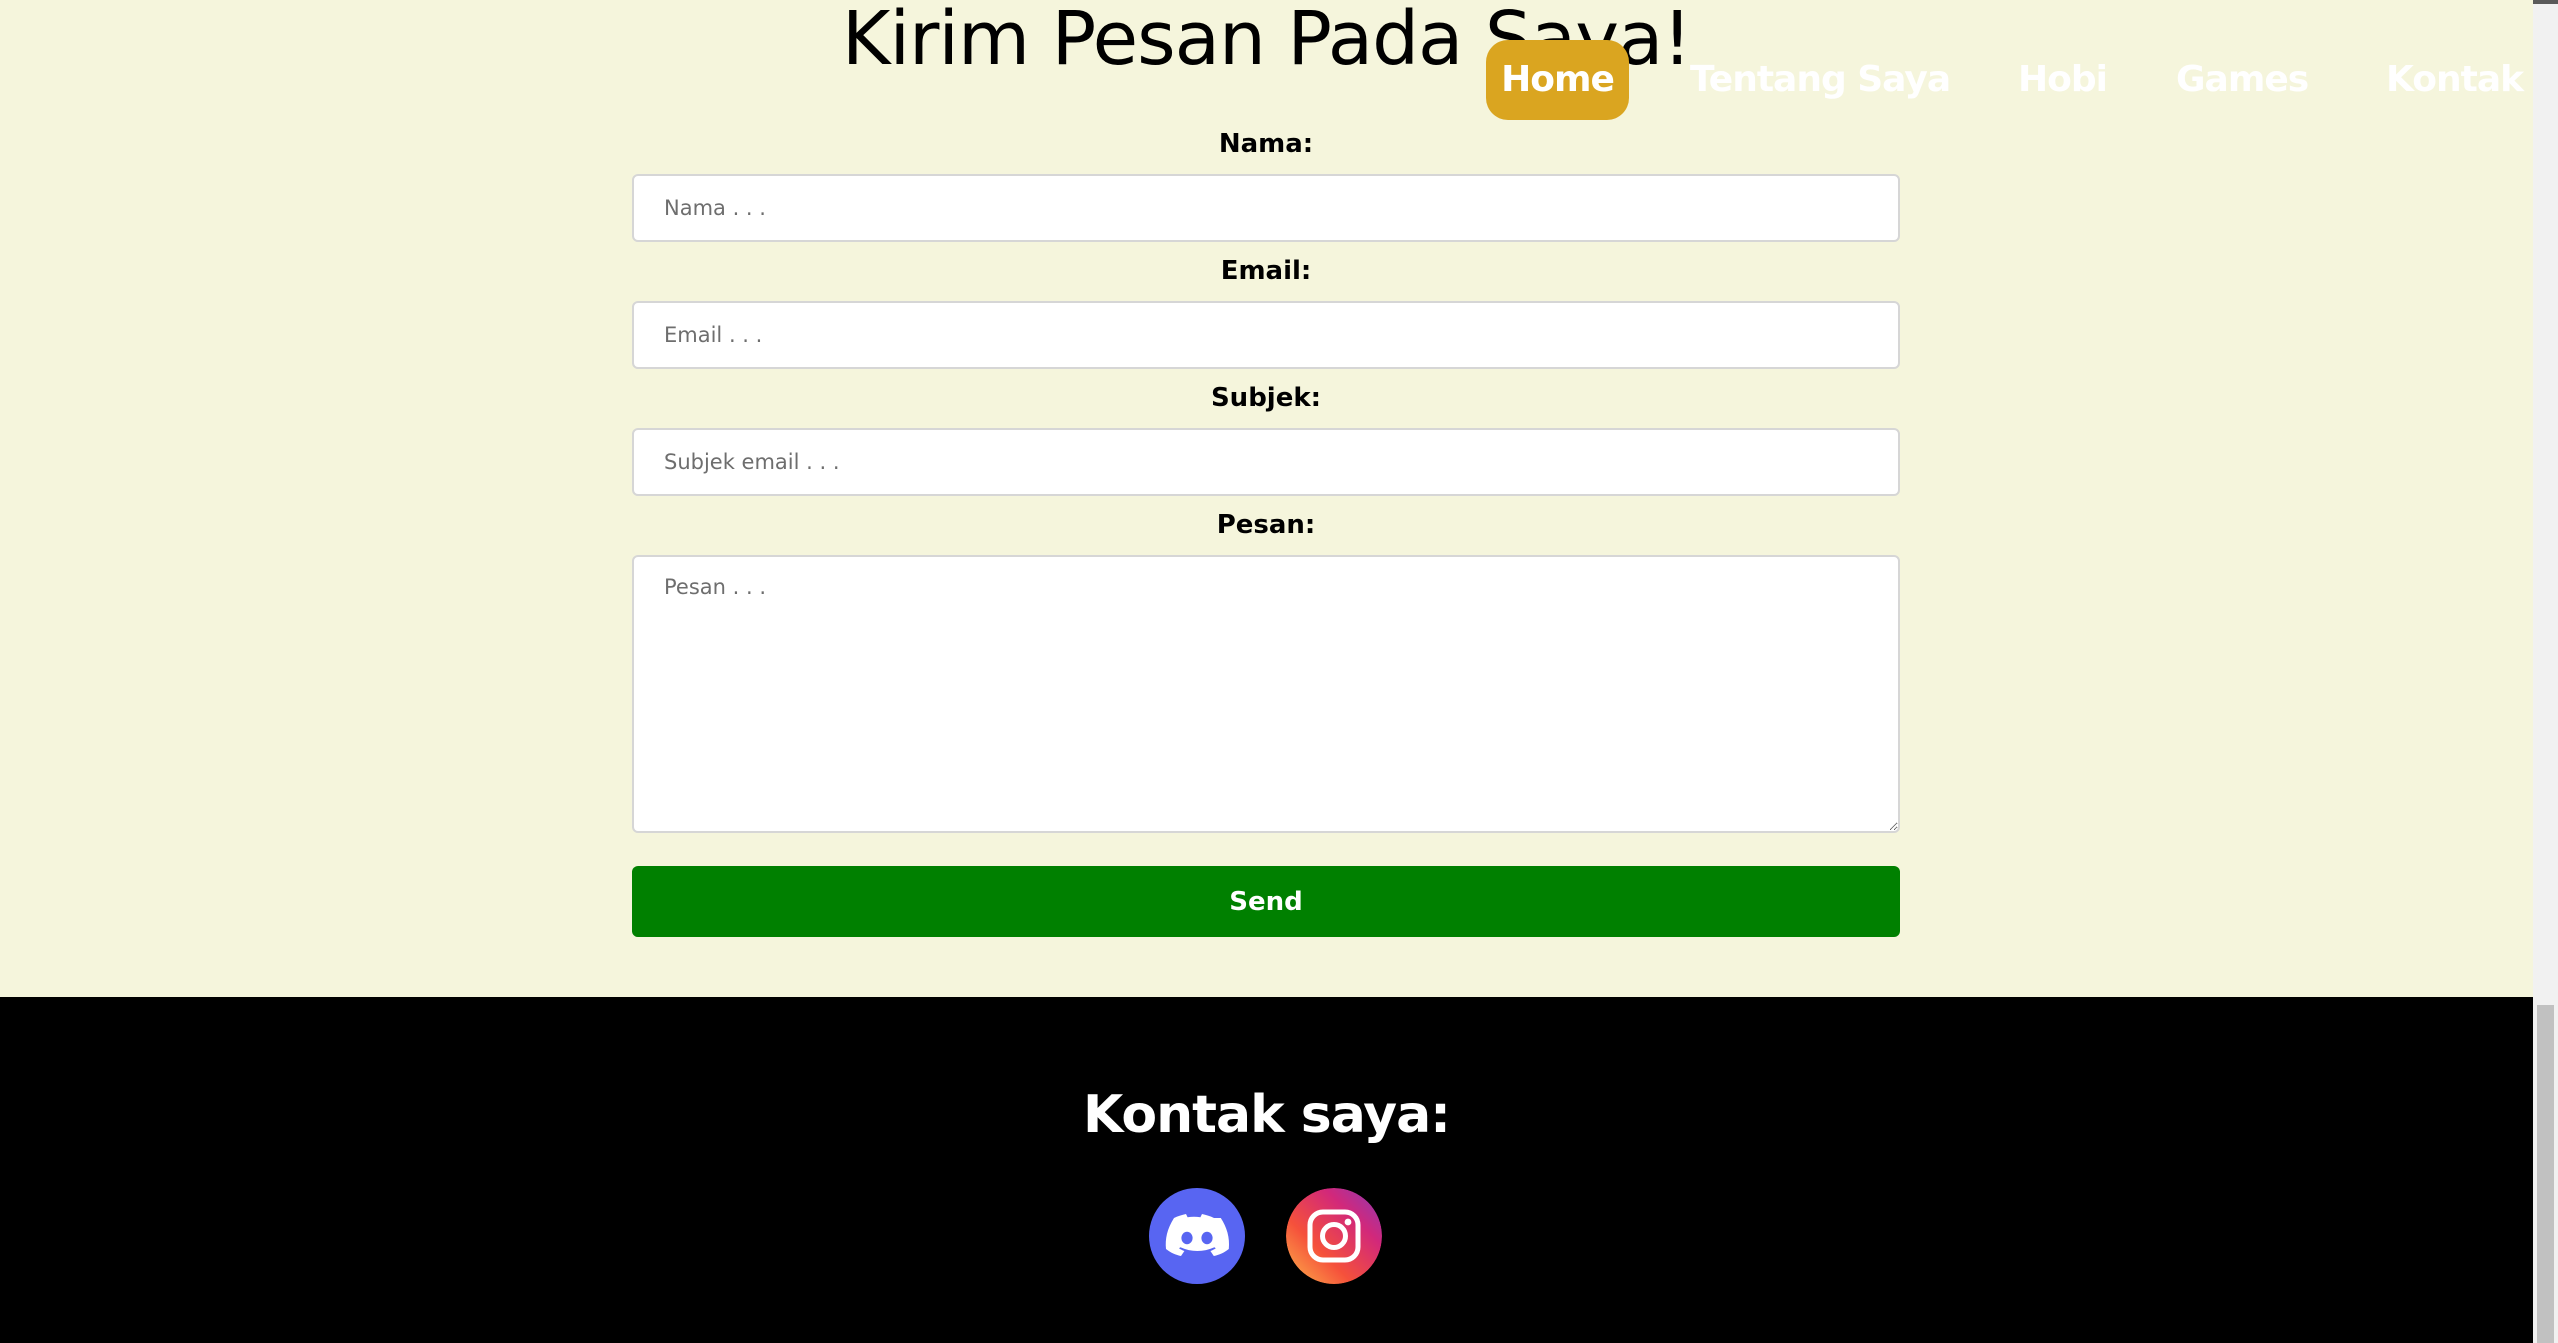 The height and width of the screenshot is (1343, 2558). Describe the element at coordinates (1266, 144) in the screenshot. I see `name-label: Nama:` at that location.